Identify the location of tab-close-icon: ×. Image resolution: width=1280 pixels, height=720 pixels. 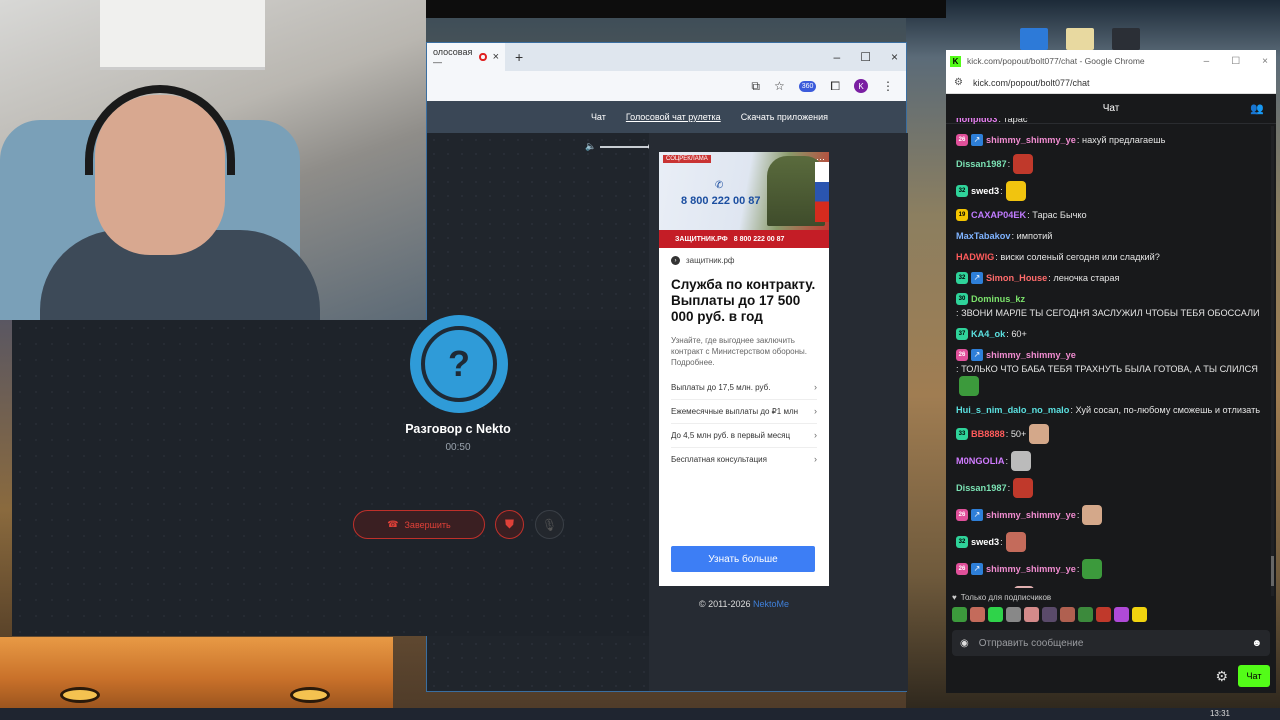
(496, 57).